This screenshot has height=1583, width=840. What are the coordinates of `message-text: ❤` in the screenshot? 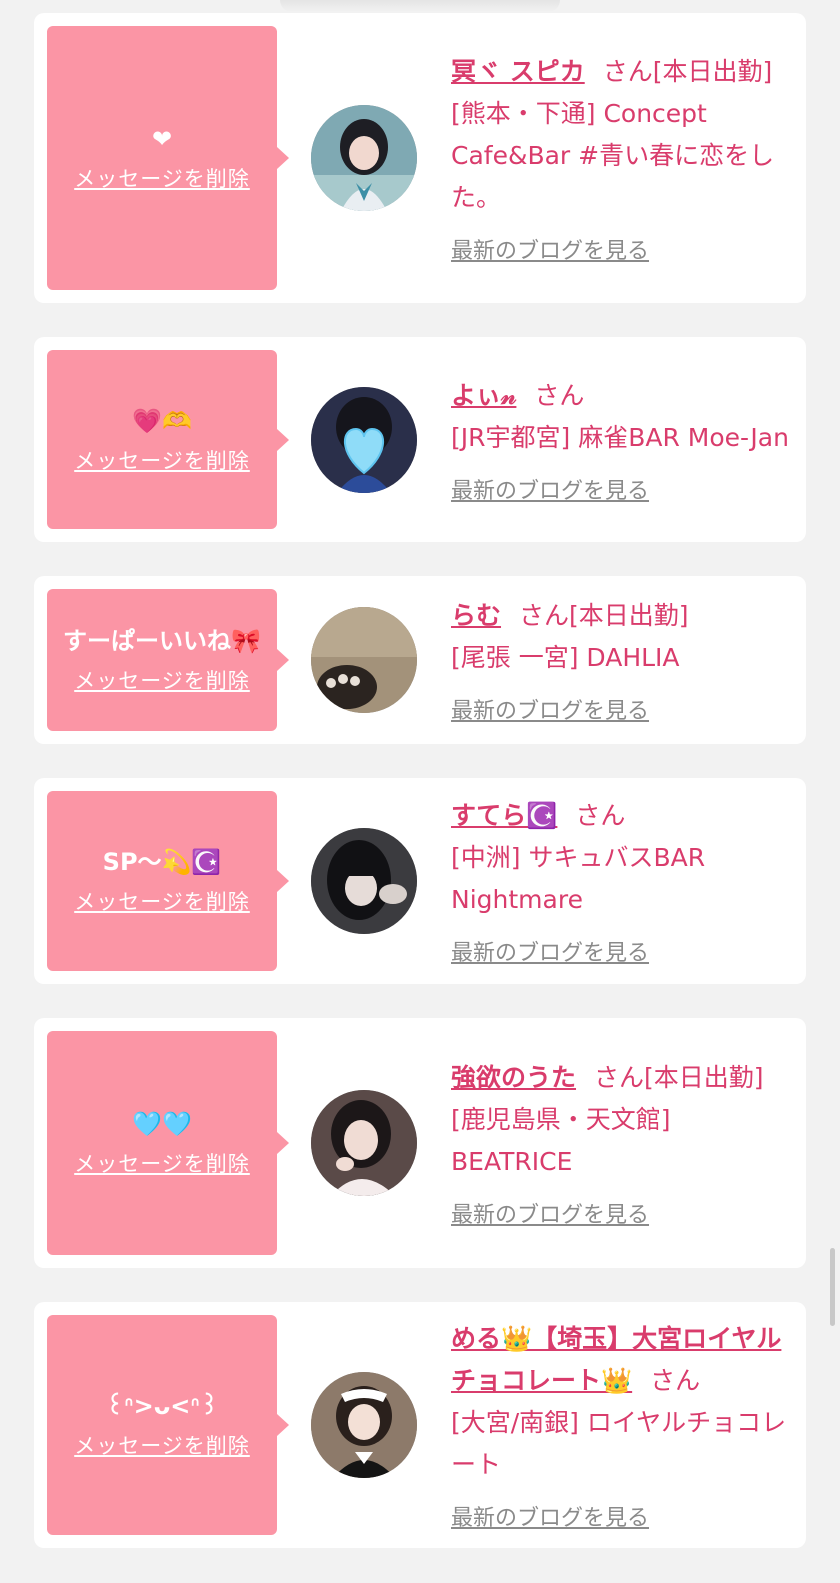 It's located at (162, 139).